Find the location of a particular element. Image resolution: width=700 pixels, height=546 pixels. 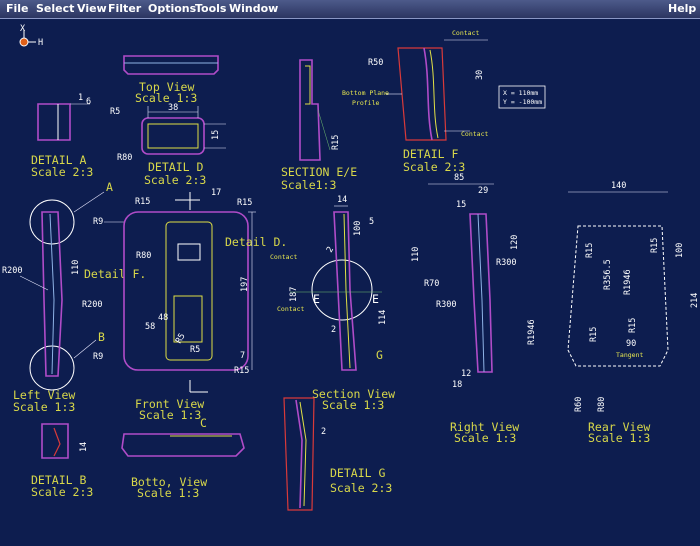

dim-front-17: 17 is located at coordinates (216, 193).